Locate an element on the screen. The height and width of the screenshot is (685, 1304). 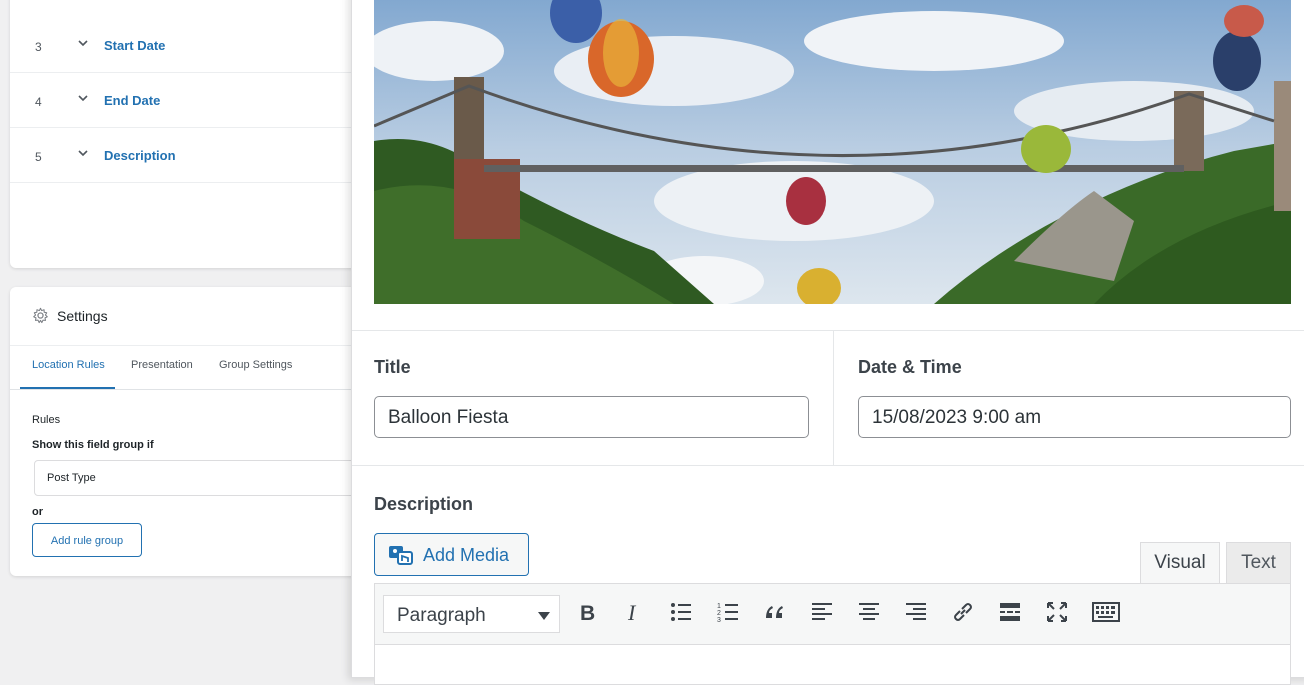
description-field-label: Description is located at coordinates (424, 504).